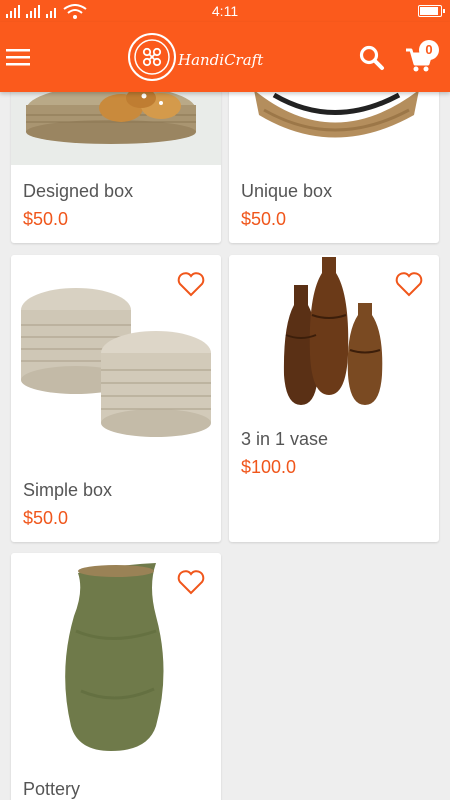 This screenshot has width=450, height=800. What do you see at coordinates (431, 11) in the screenshot?
I see `battery-icon` at bounding box center [431, 11].